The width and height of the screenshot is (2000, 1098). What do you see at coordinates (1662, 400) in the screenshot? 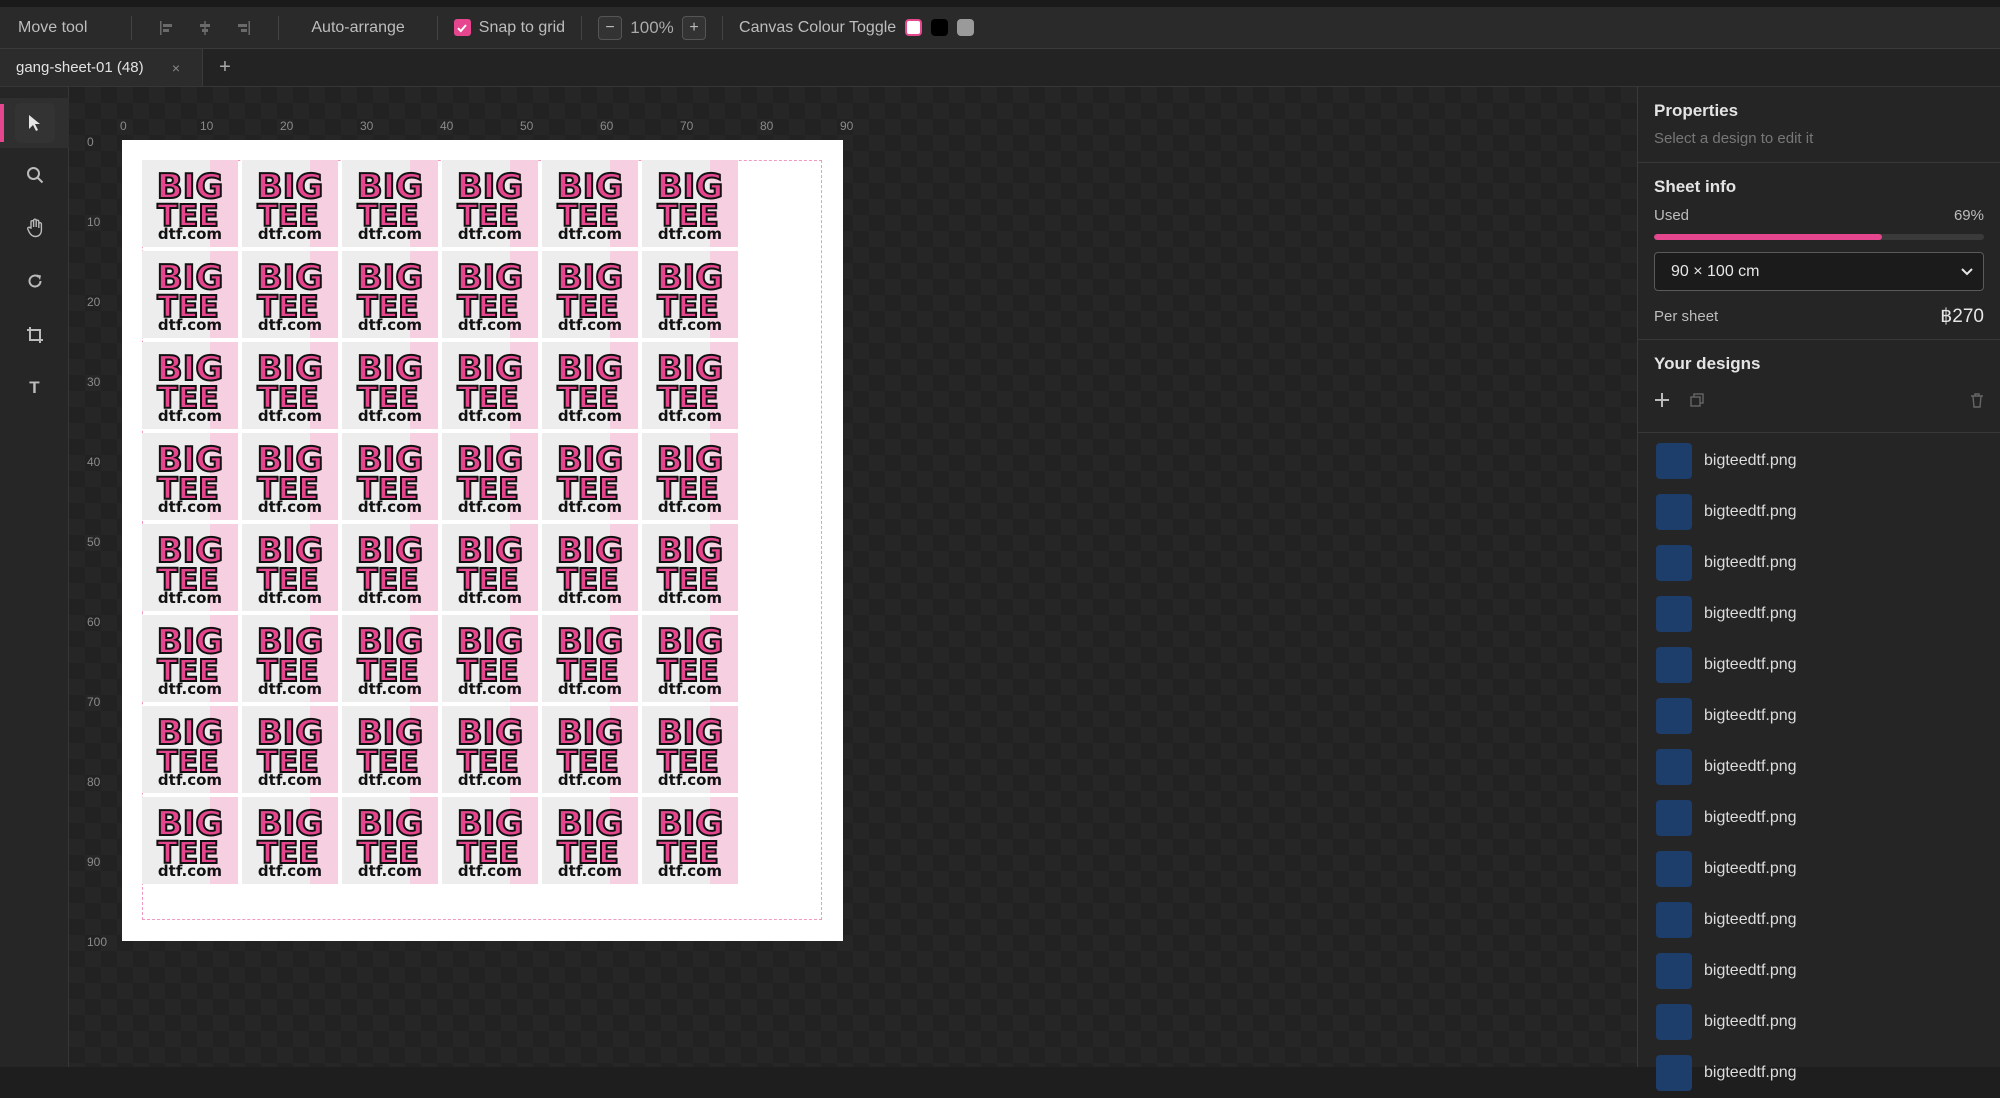
I see `add-design-icon` at bounding box center [1662, 400].